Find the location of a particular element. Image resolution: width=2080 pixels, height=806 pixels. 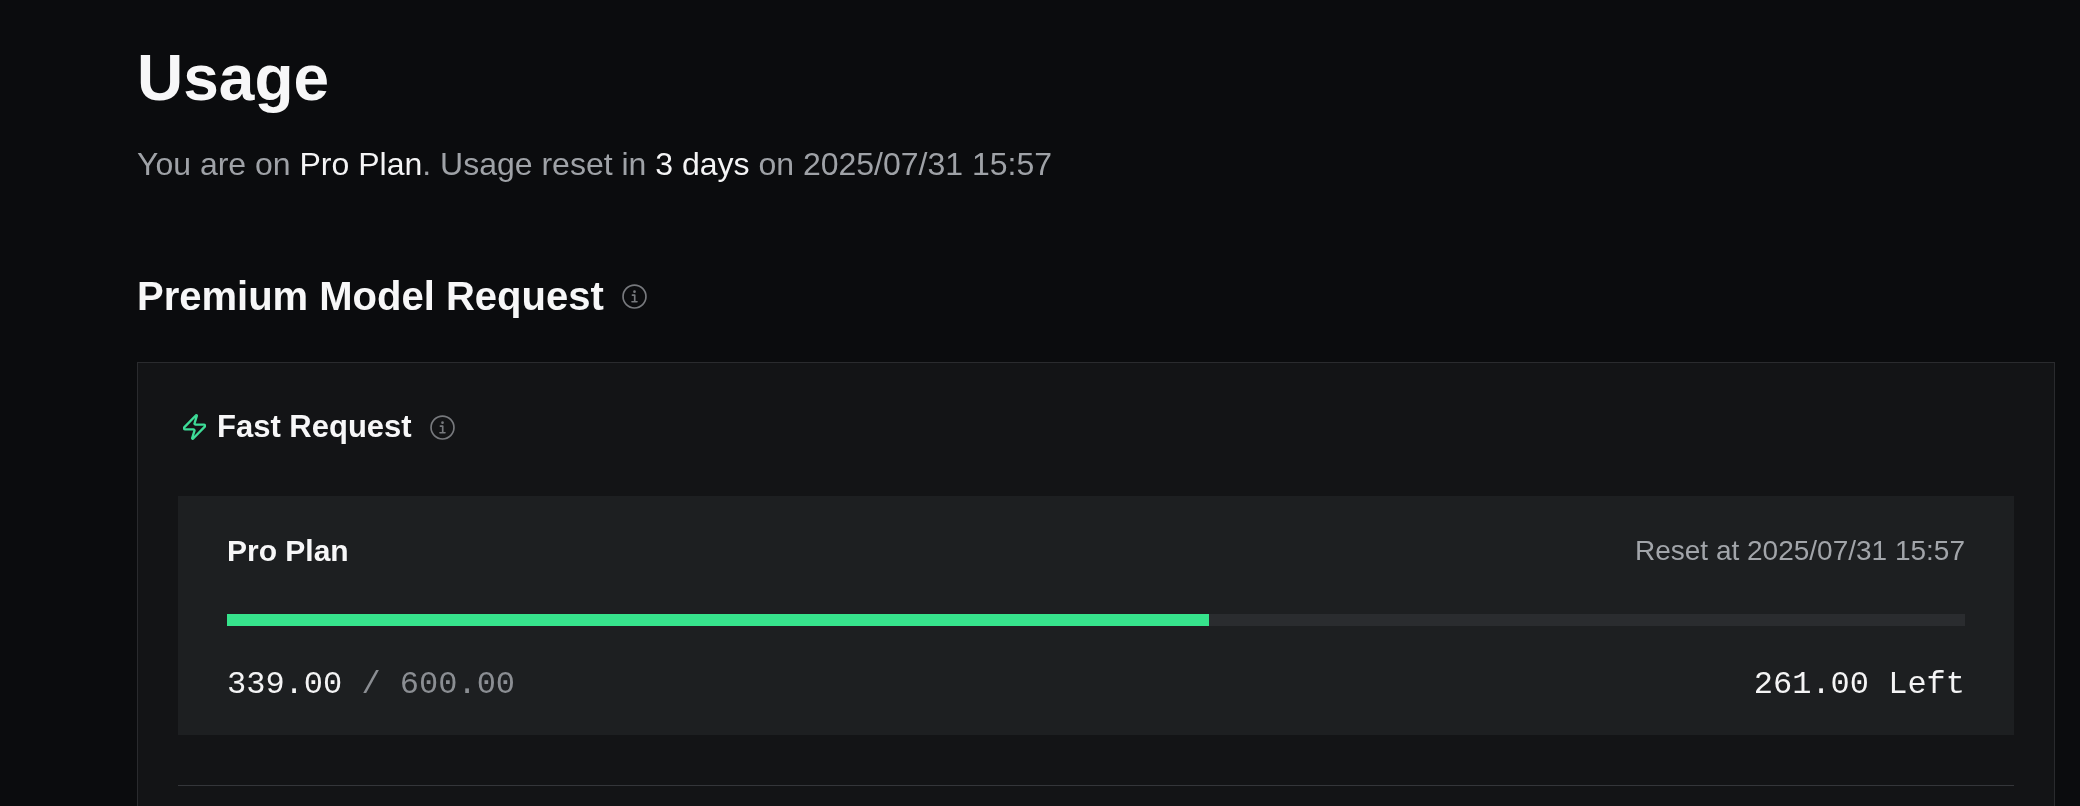

remaining-count: 261.00 Left is located at coordinates (1859, 685).